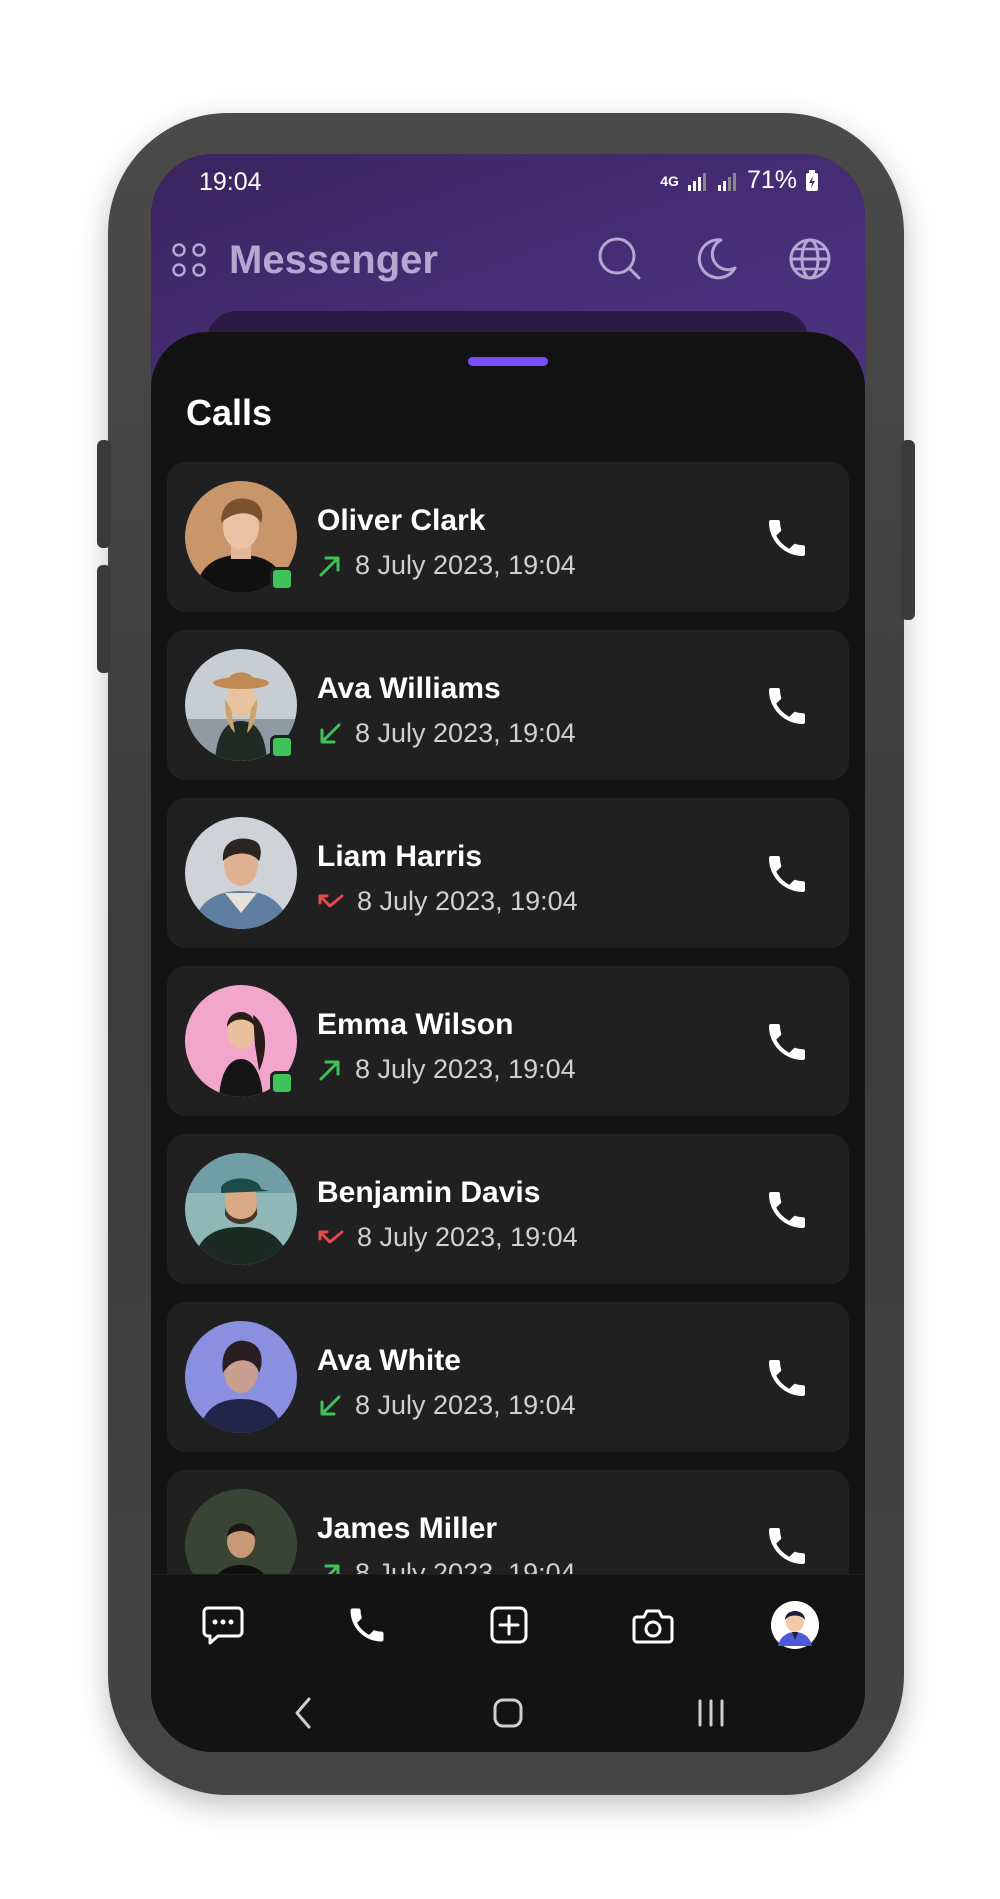  Describe the element at coordinates (189, 260) in the screenshot. I see `apps-icon` at that location.